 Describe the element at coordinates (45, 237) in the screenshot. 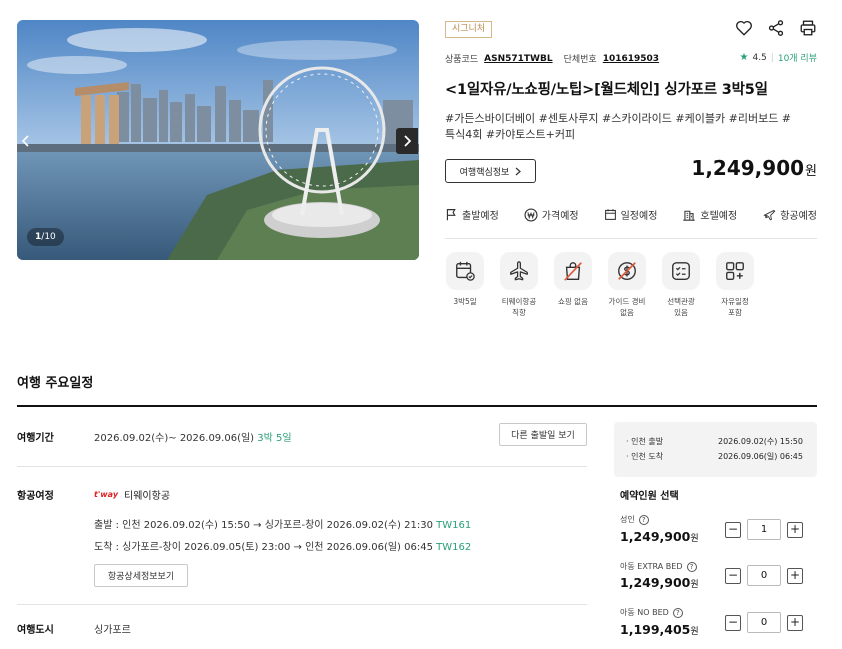

I see `image-counter: 1/10` at that location.